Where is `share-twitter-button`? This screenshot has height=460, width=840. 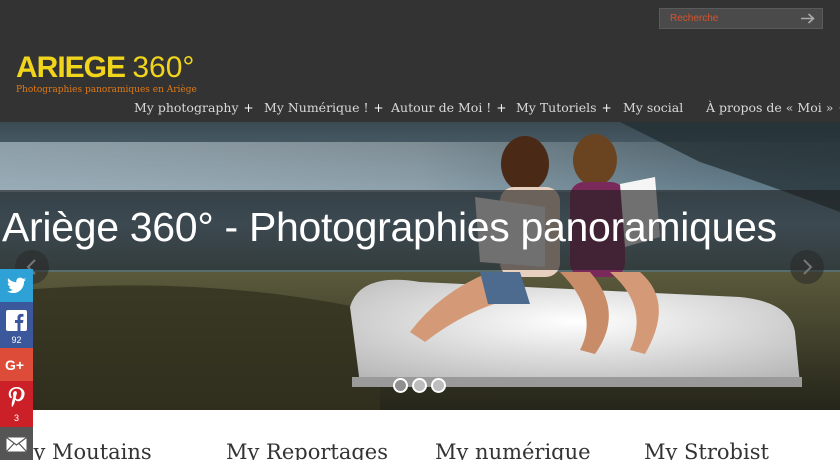 share-twitter-button is located at coordinates (16, 285).